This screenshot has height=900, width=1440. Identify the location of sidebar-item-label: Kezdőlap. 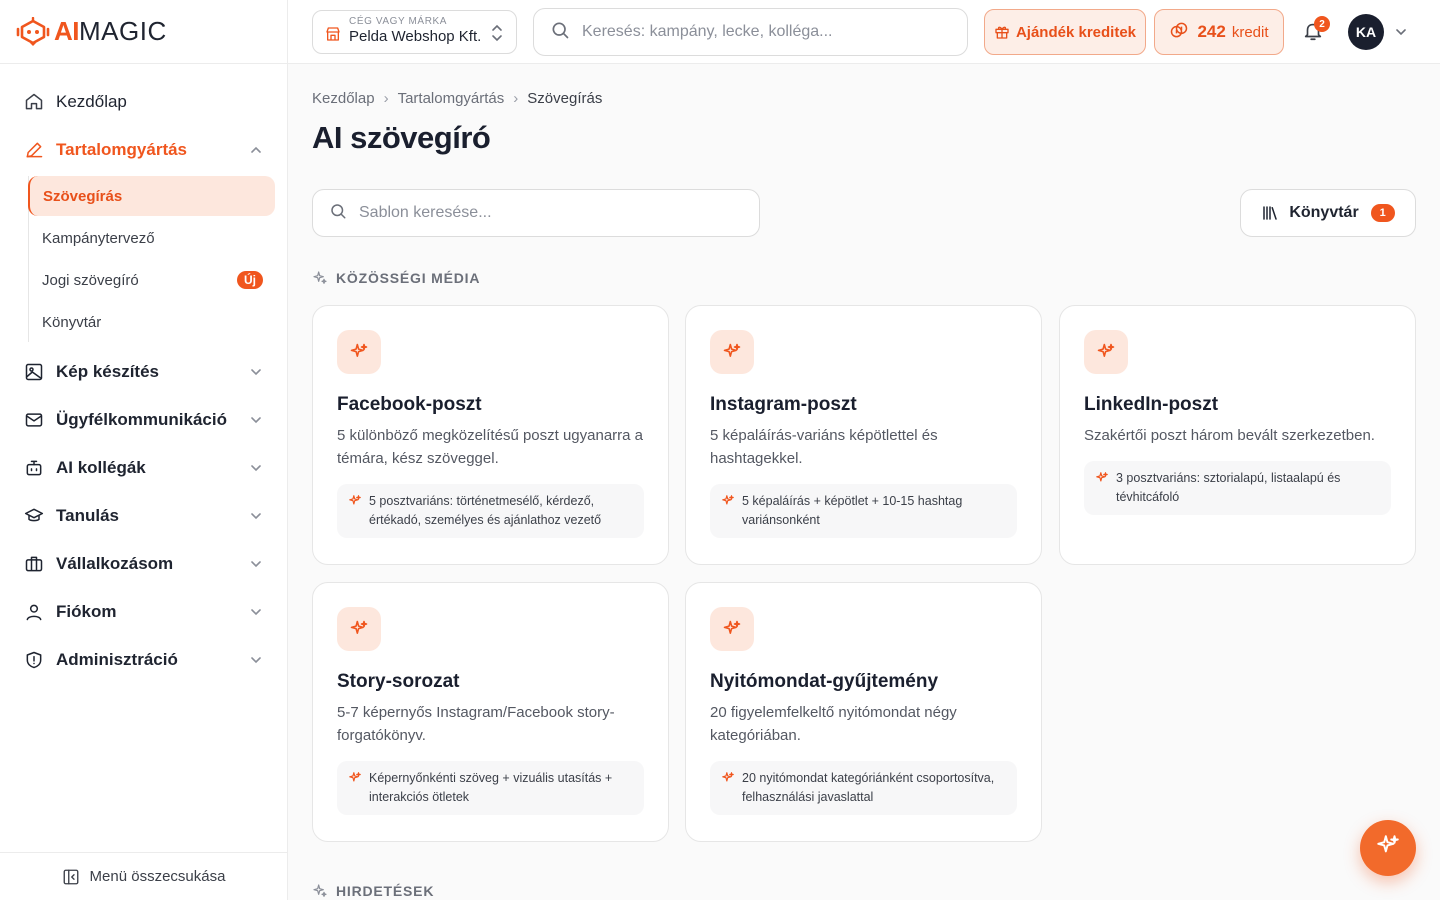
(91, 101).